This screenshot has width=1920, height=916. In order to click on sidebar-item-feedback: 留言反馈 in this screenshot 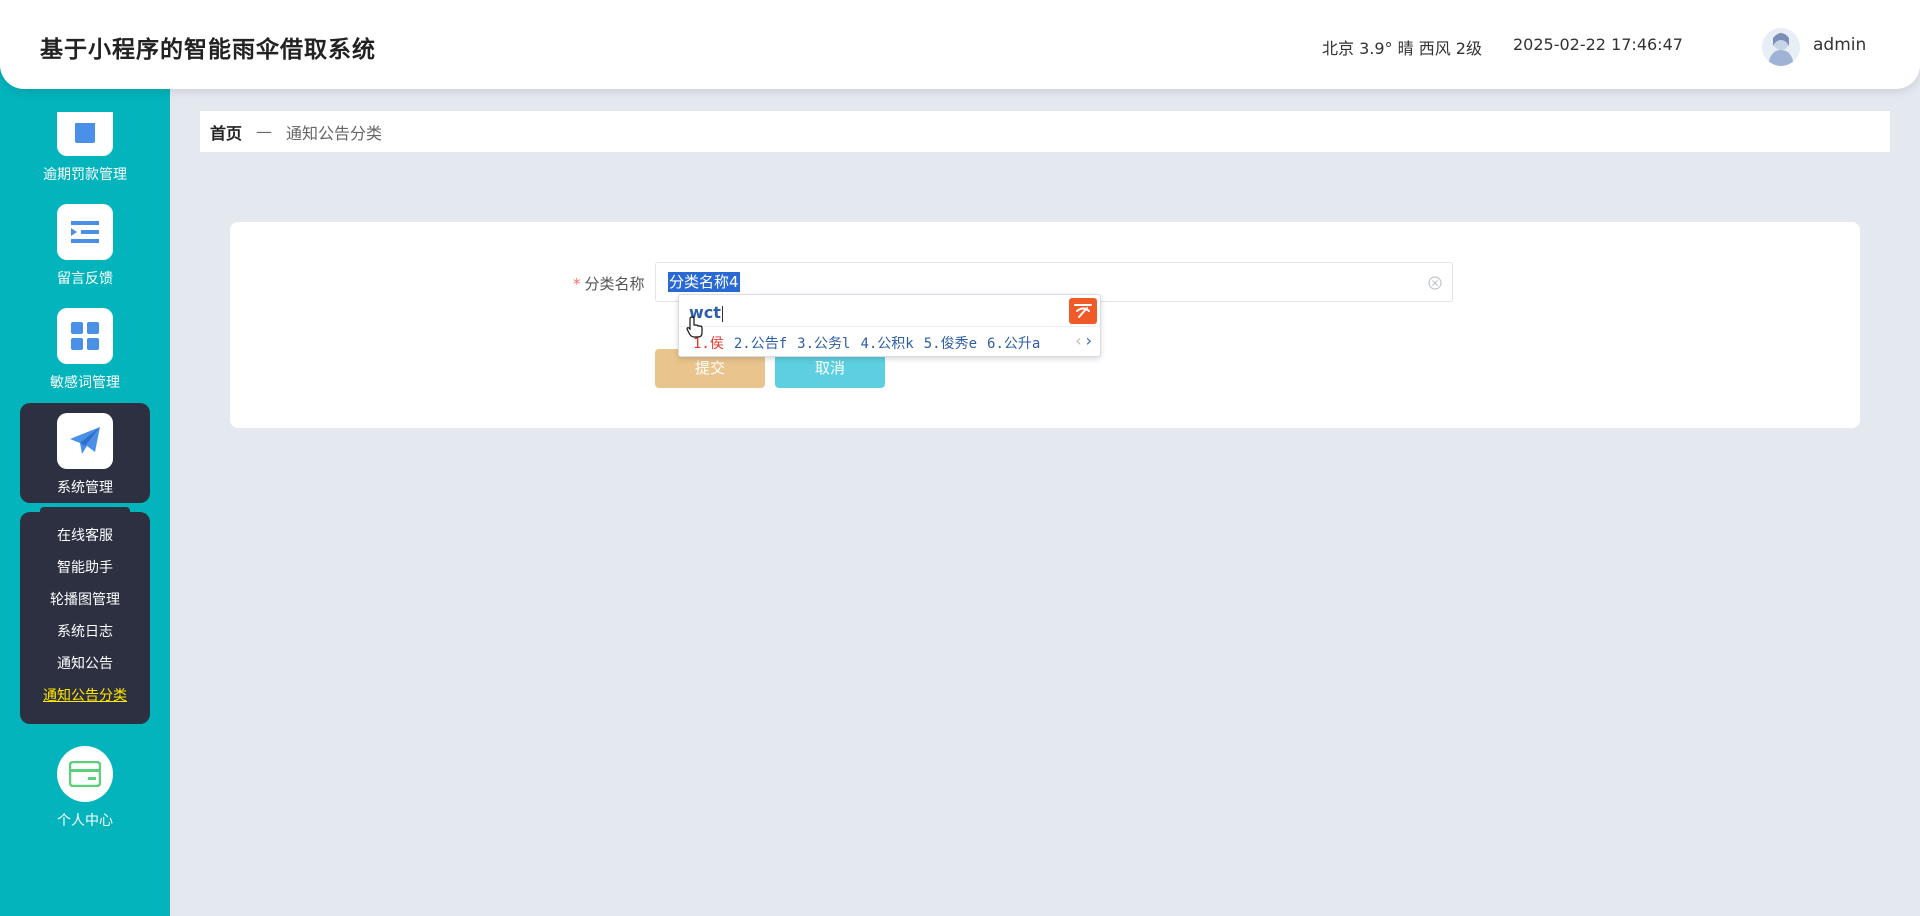, I will do `click(85, 246)`.